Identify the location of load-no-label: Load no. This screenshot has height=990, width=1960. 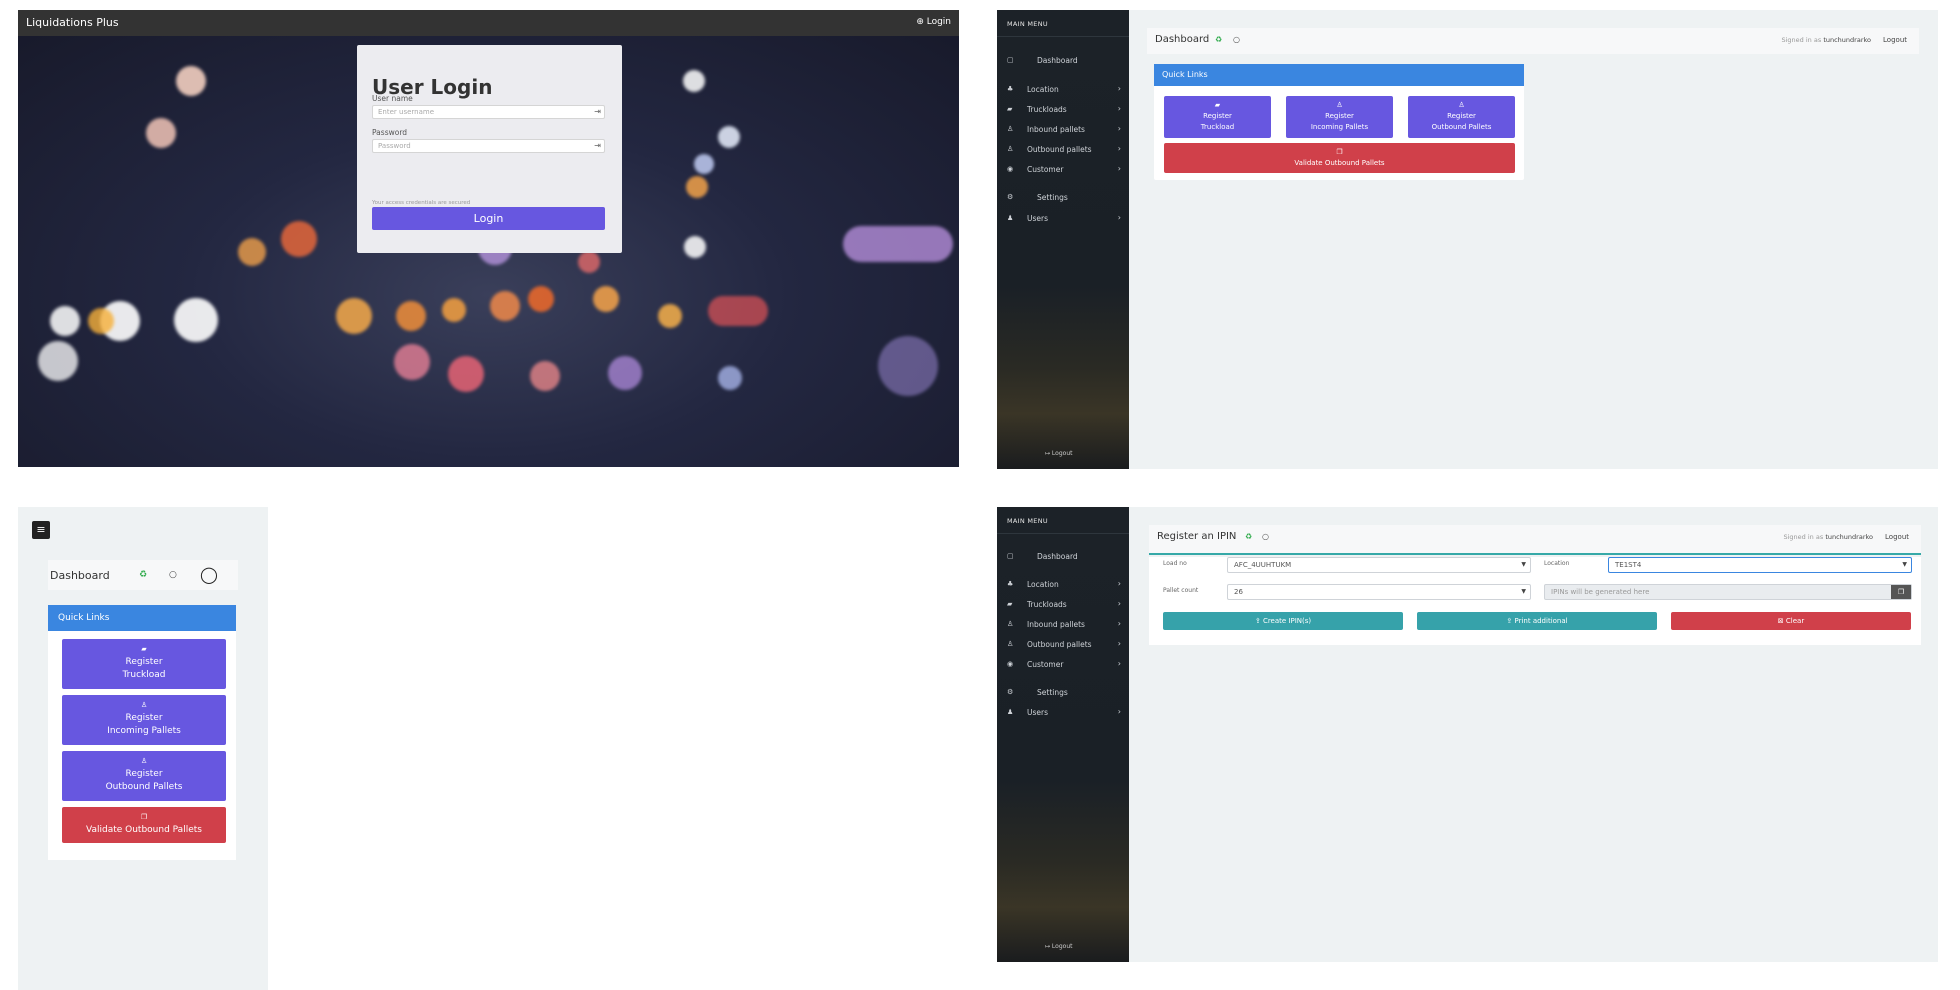
(1175, 563).